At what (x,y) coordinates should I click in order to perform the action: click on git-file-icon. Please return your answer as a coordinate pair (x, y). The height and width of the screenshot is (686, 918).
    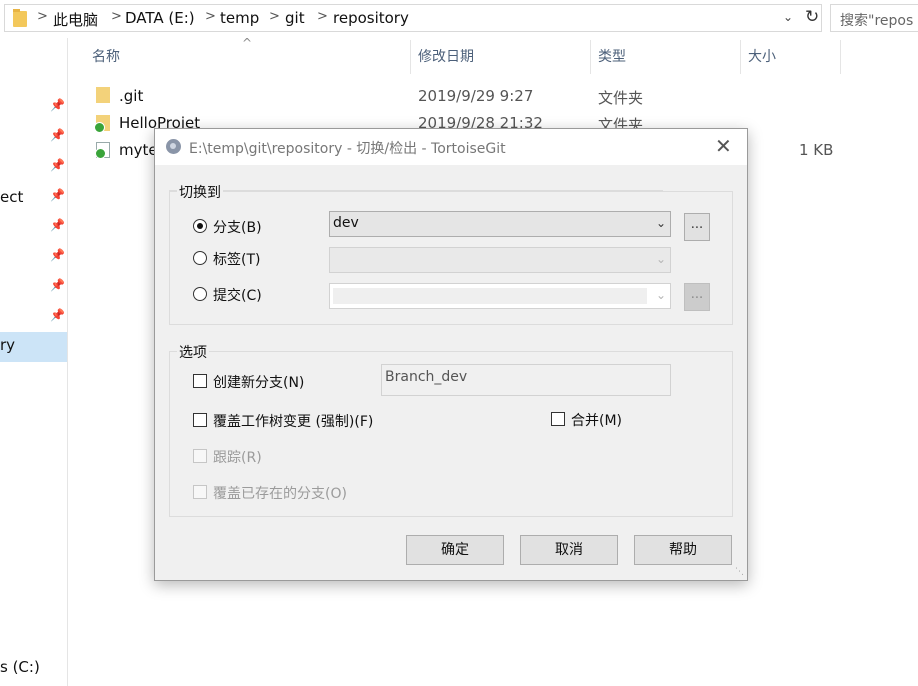
    Looking at the image, I should click on (102, 150).